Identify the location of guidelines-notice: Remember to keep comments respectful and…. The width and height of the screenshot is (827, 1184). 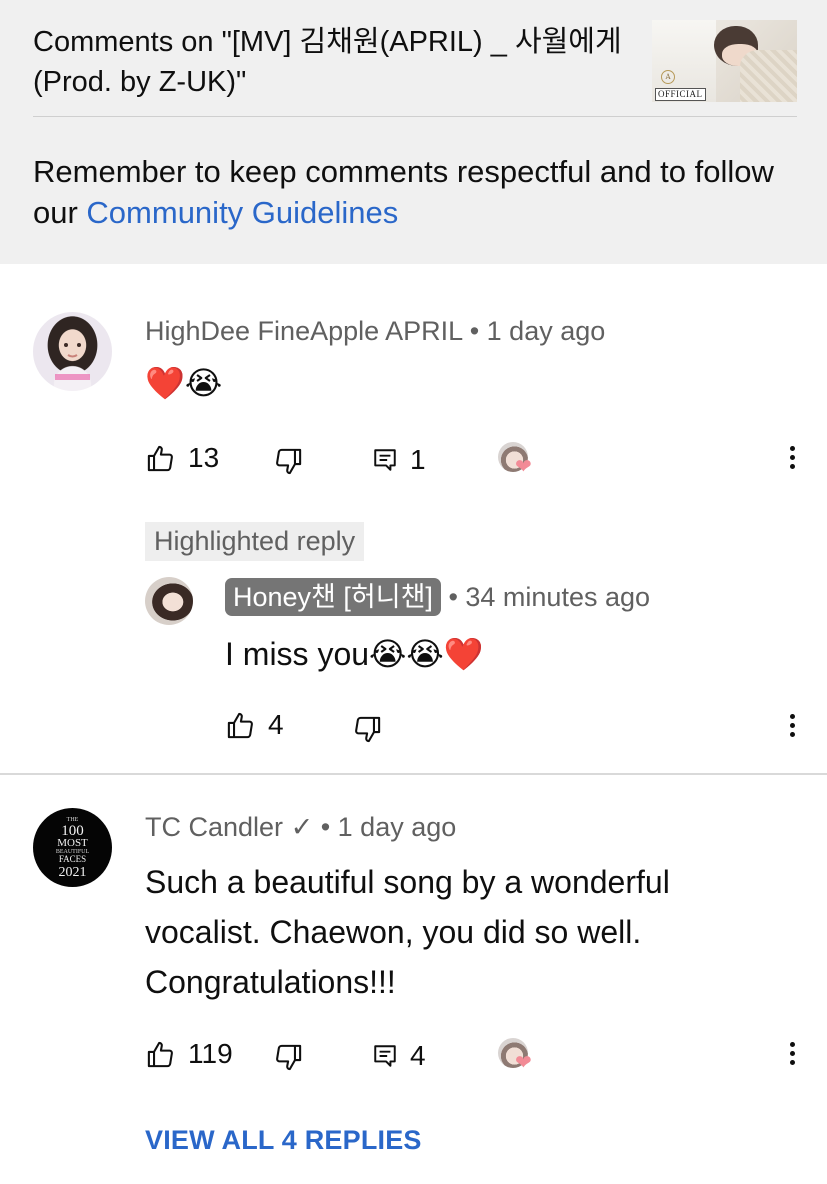
(413, 192).